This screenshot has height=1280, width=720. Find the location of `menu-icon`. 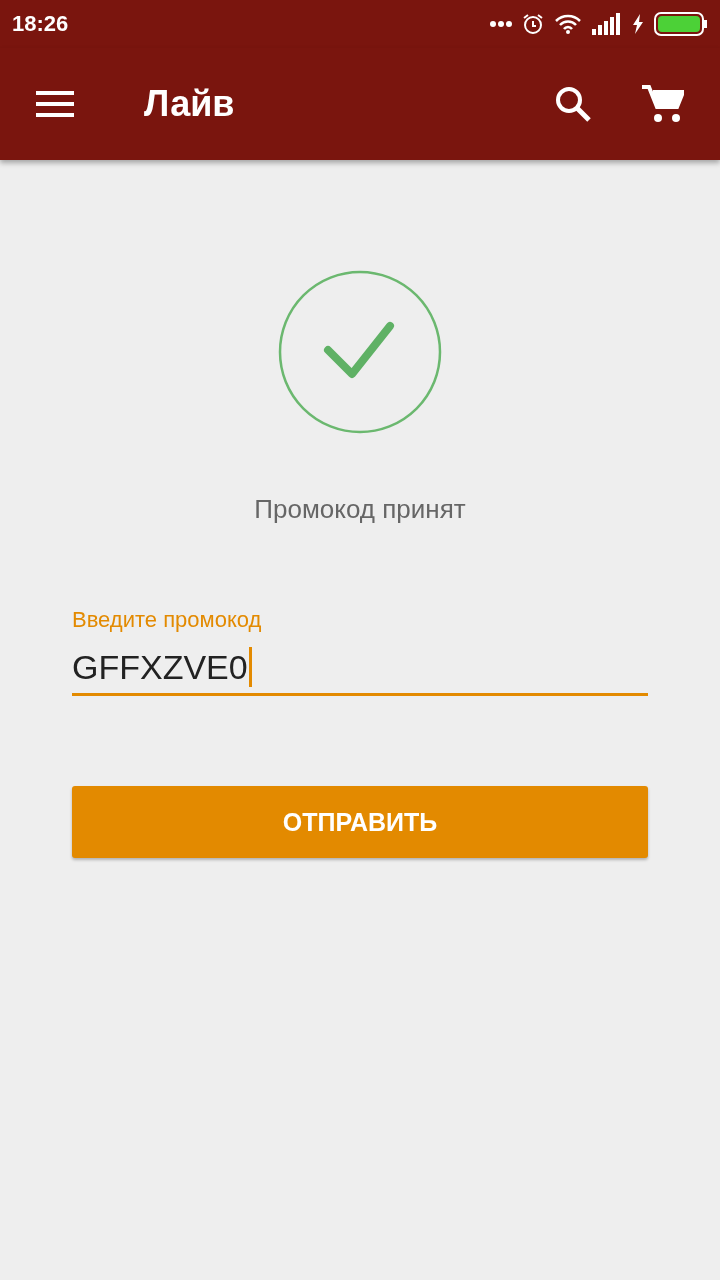

menu-icon is located at coordinates (56, 104).